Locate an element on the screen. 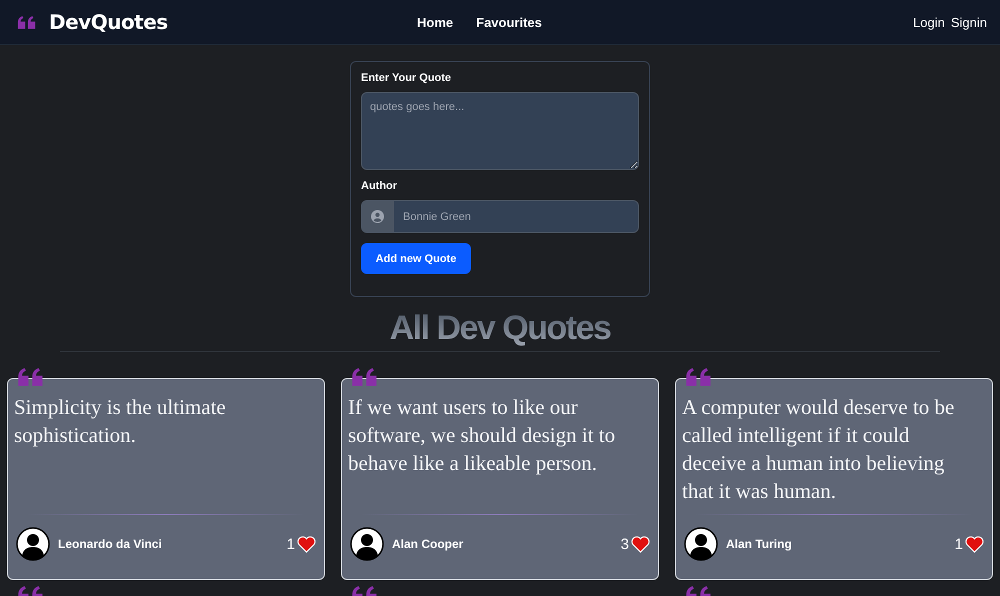  brand-link: DevQuotes is located at coordinates (108, 22).